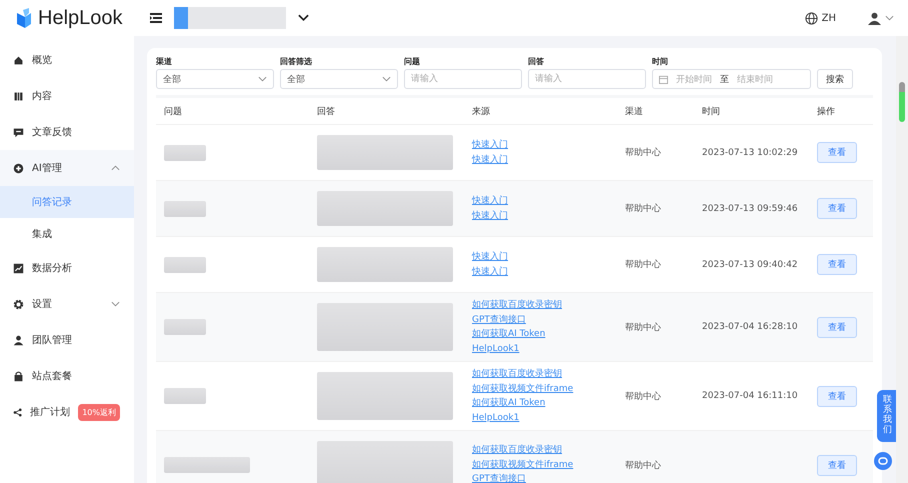 The height and width of the screenshot is (483, 908). I want to click on start-time-placeholder: 开始时间, so click(694, 80).